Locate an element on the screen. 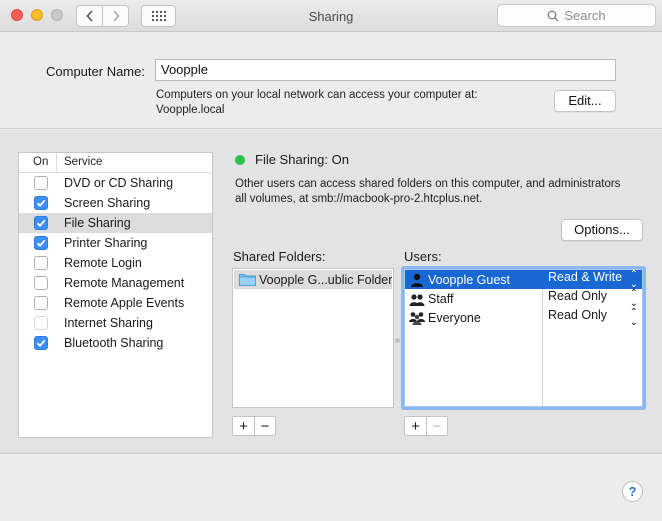 The height and width of the screenshot is (521, 662). service-row: DVD or CD Sharing is located at coordinates (115, 183).